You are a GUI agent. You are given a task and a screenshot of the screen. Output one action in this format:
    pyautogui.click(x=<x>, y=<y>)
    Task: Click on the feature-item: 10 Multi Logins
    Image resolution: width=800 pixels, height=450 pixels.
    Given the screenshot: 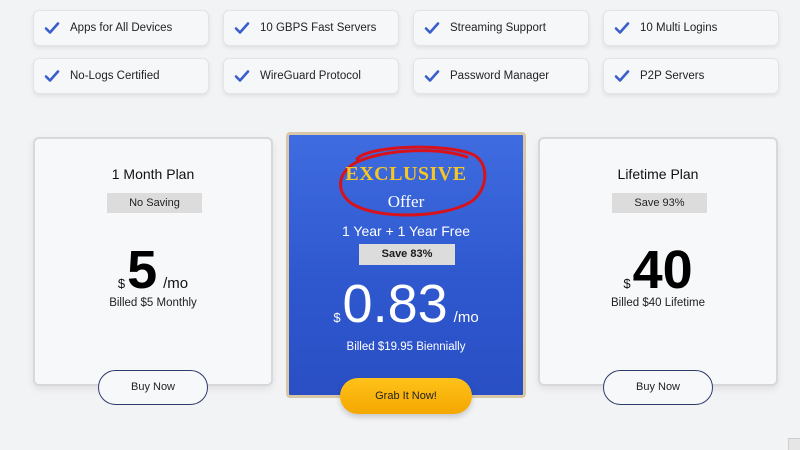 What is the action you would take?
    pyautogui.click(x=691, y=28)
    